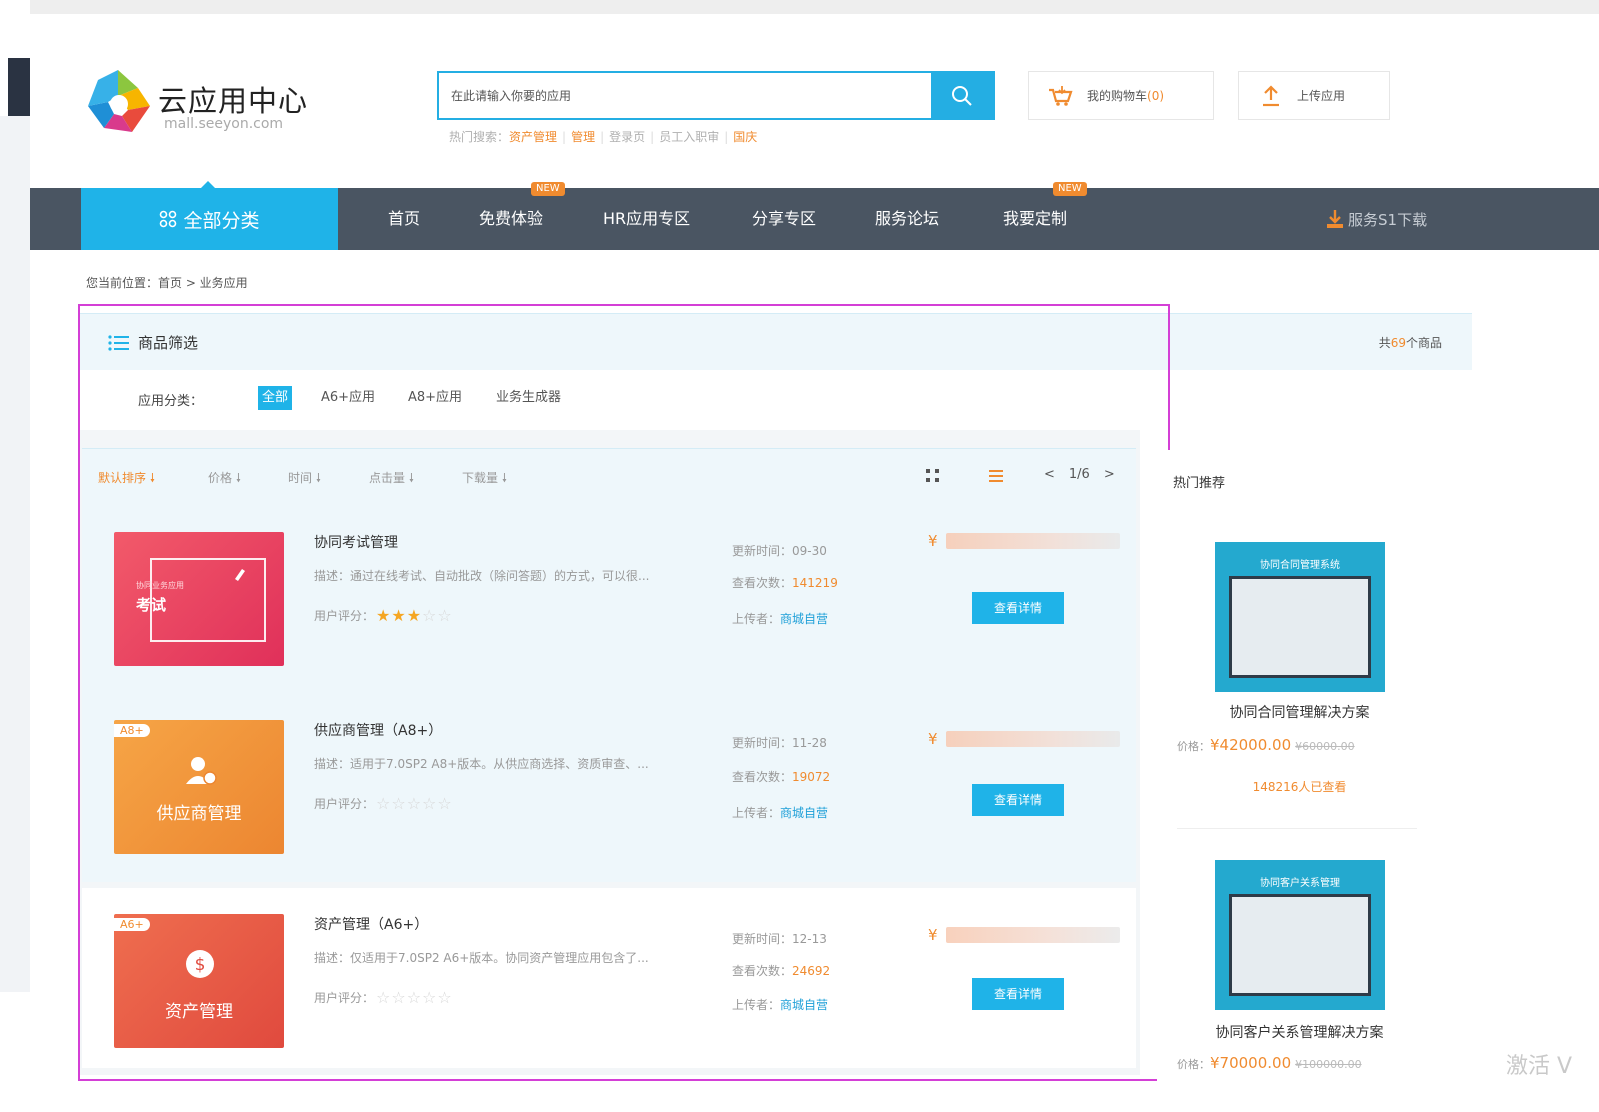 Image resolution: width=1599 pixels, height=1112 pixels. Describe the element at coordinates (383, 615) in the screenshot. I see `product-rating: 用户评分： ★★★☆☆` at that location.